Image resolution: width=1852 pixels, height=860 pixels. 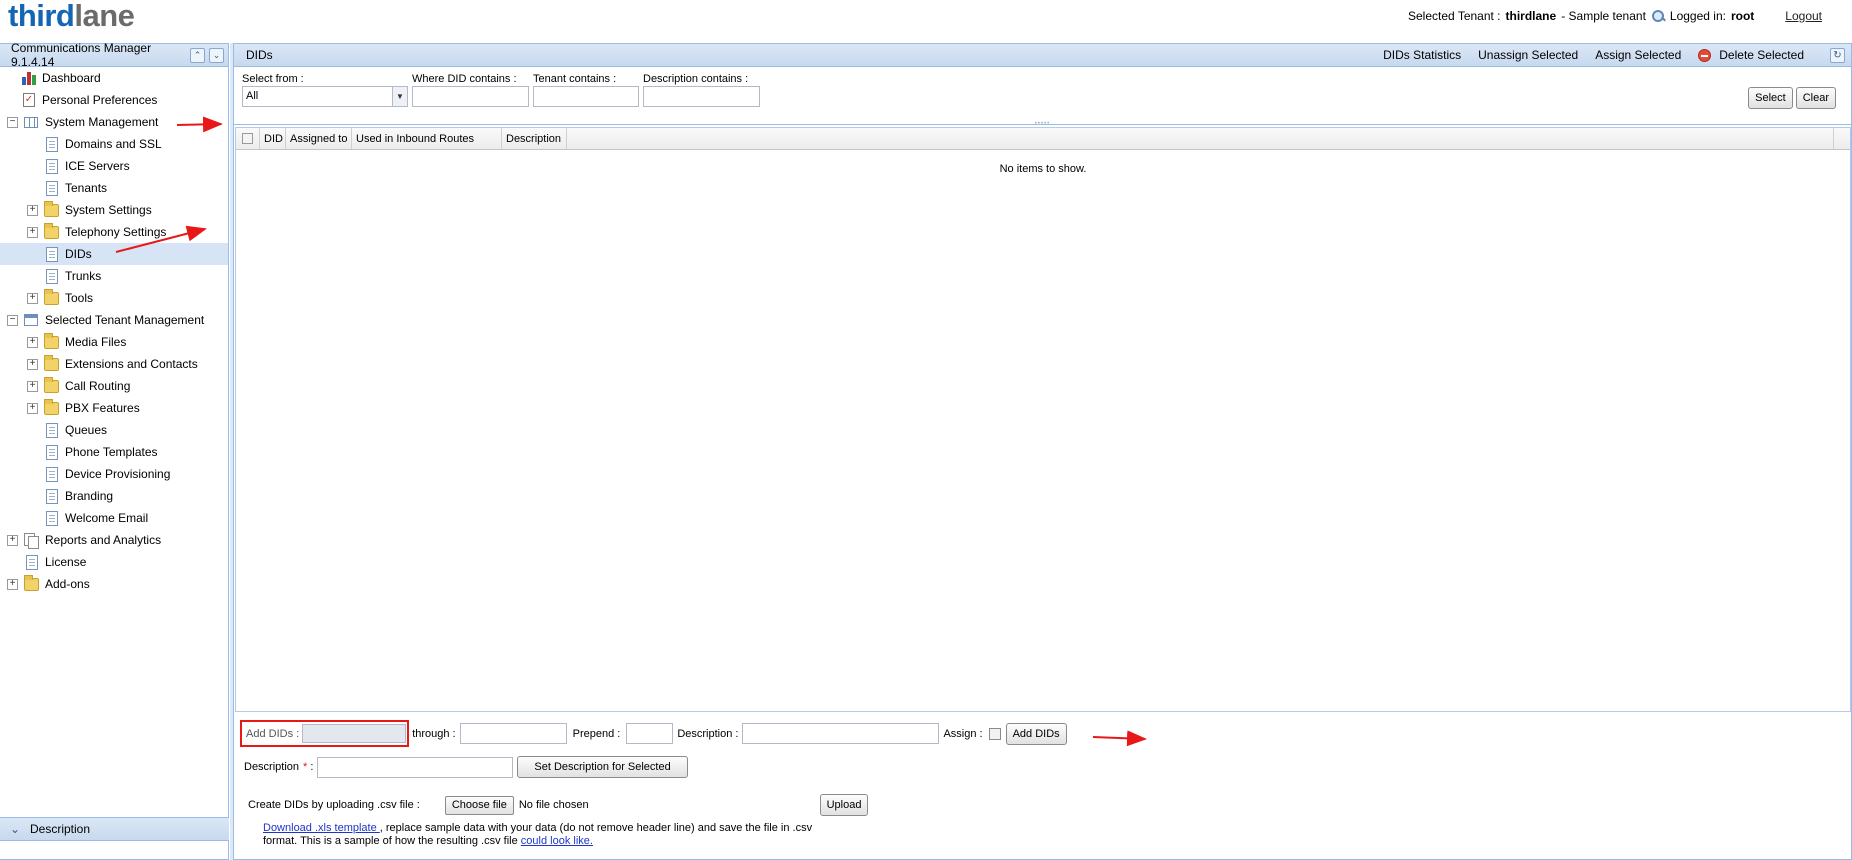 I want to click on tree-item-call-routing: + Call Routing, so click(x=114, y=386).